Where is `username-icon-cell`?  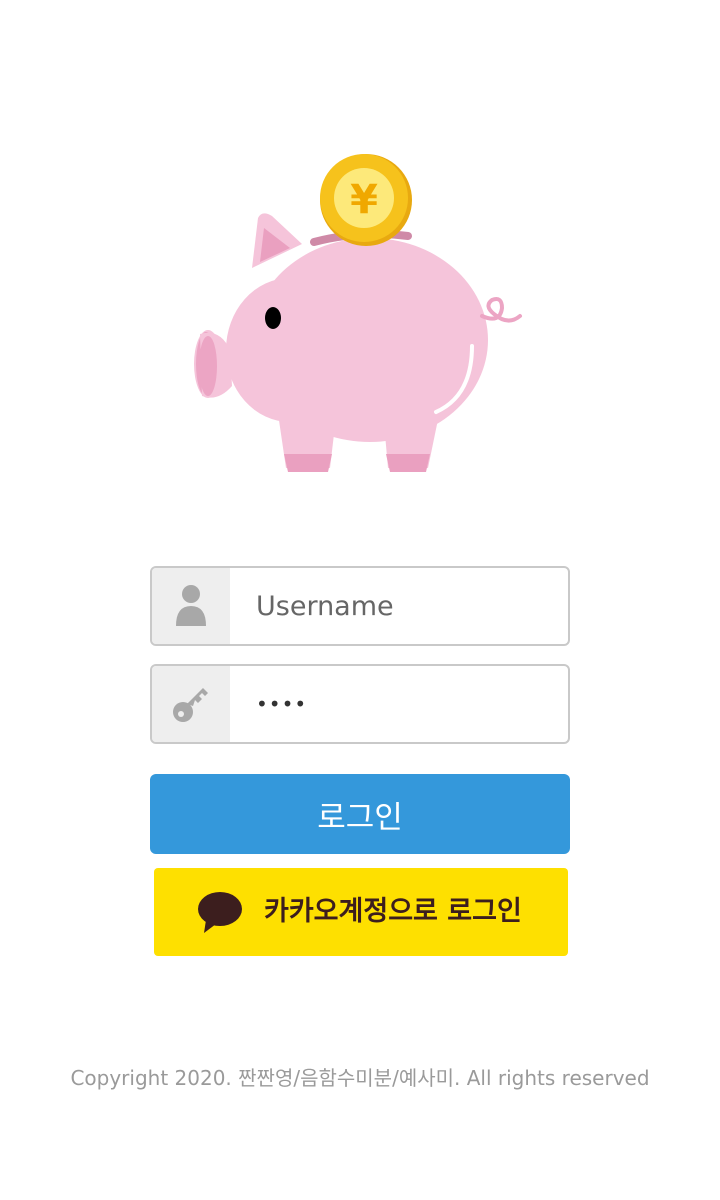 username-icon-cell is located at coordinates (191, 606).